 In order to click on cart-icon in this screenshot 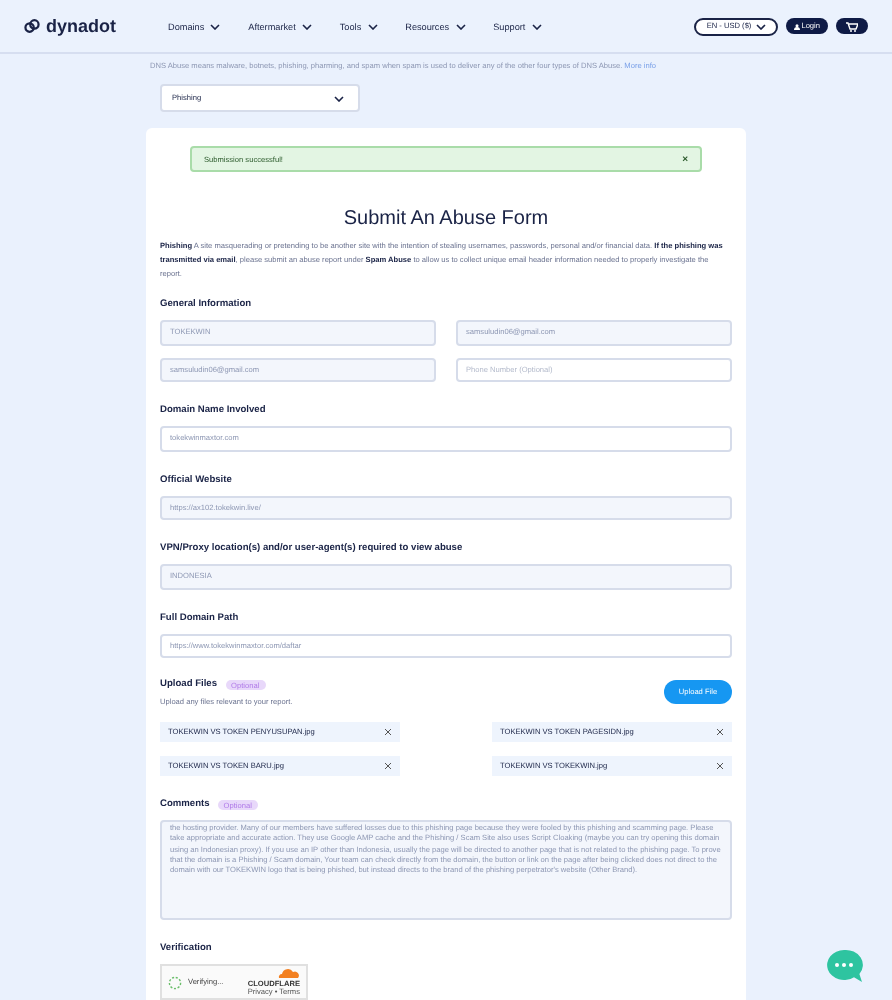, I will do `click(852, 26)`.